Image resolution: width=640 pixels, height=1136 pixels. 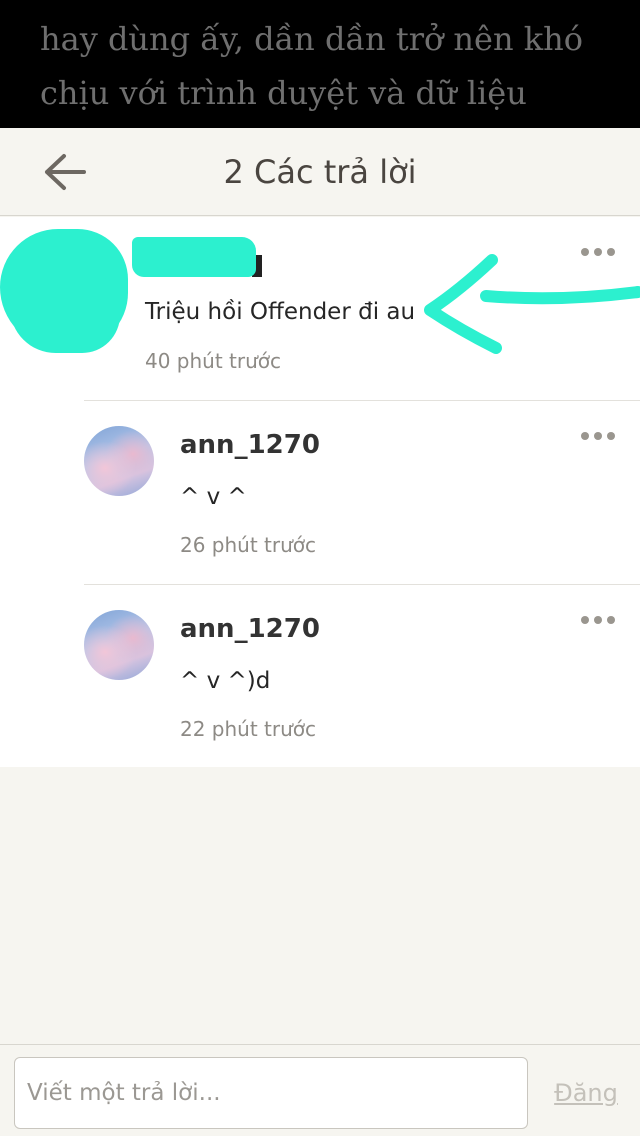 I want to click on annotation-arrow-icon, so click(x=532, y=304).